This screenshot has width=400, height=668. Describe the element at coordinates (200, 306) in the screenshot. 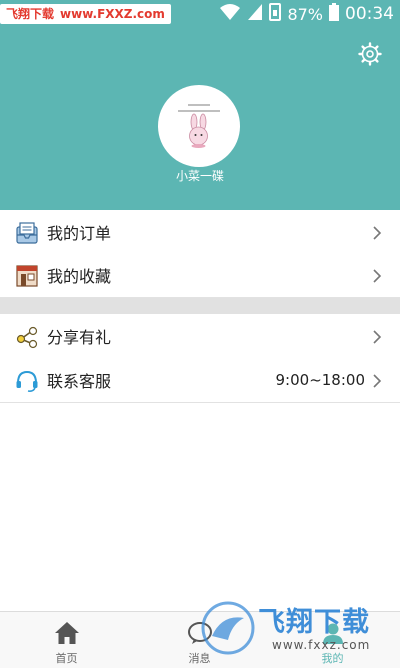

I see `section-divider` at that location.